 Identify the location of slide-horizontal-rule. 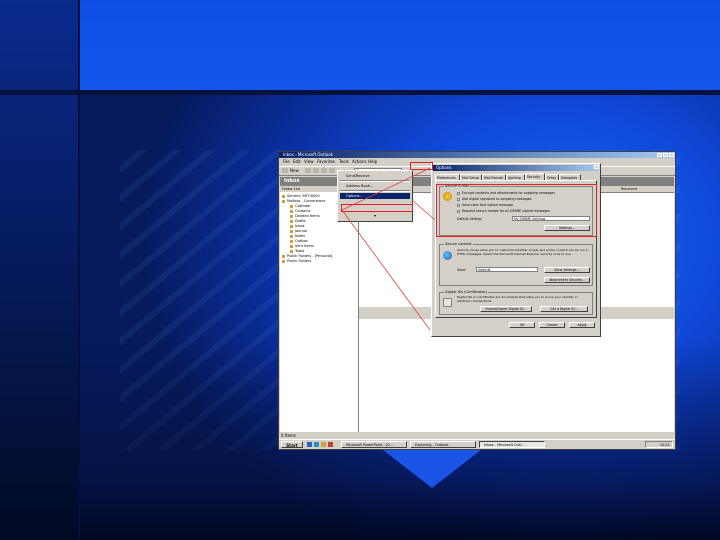
(360, 92).